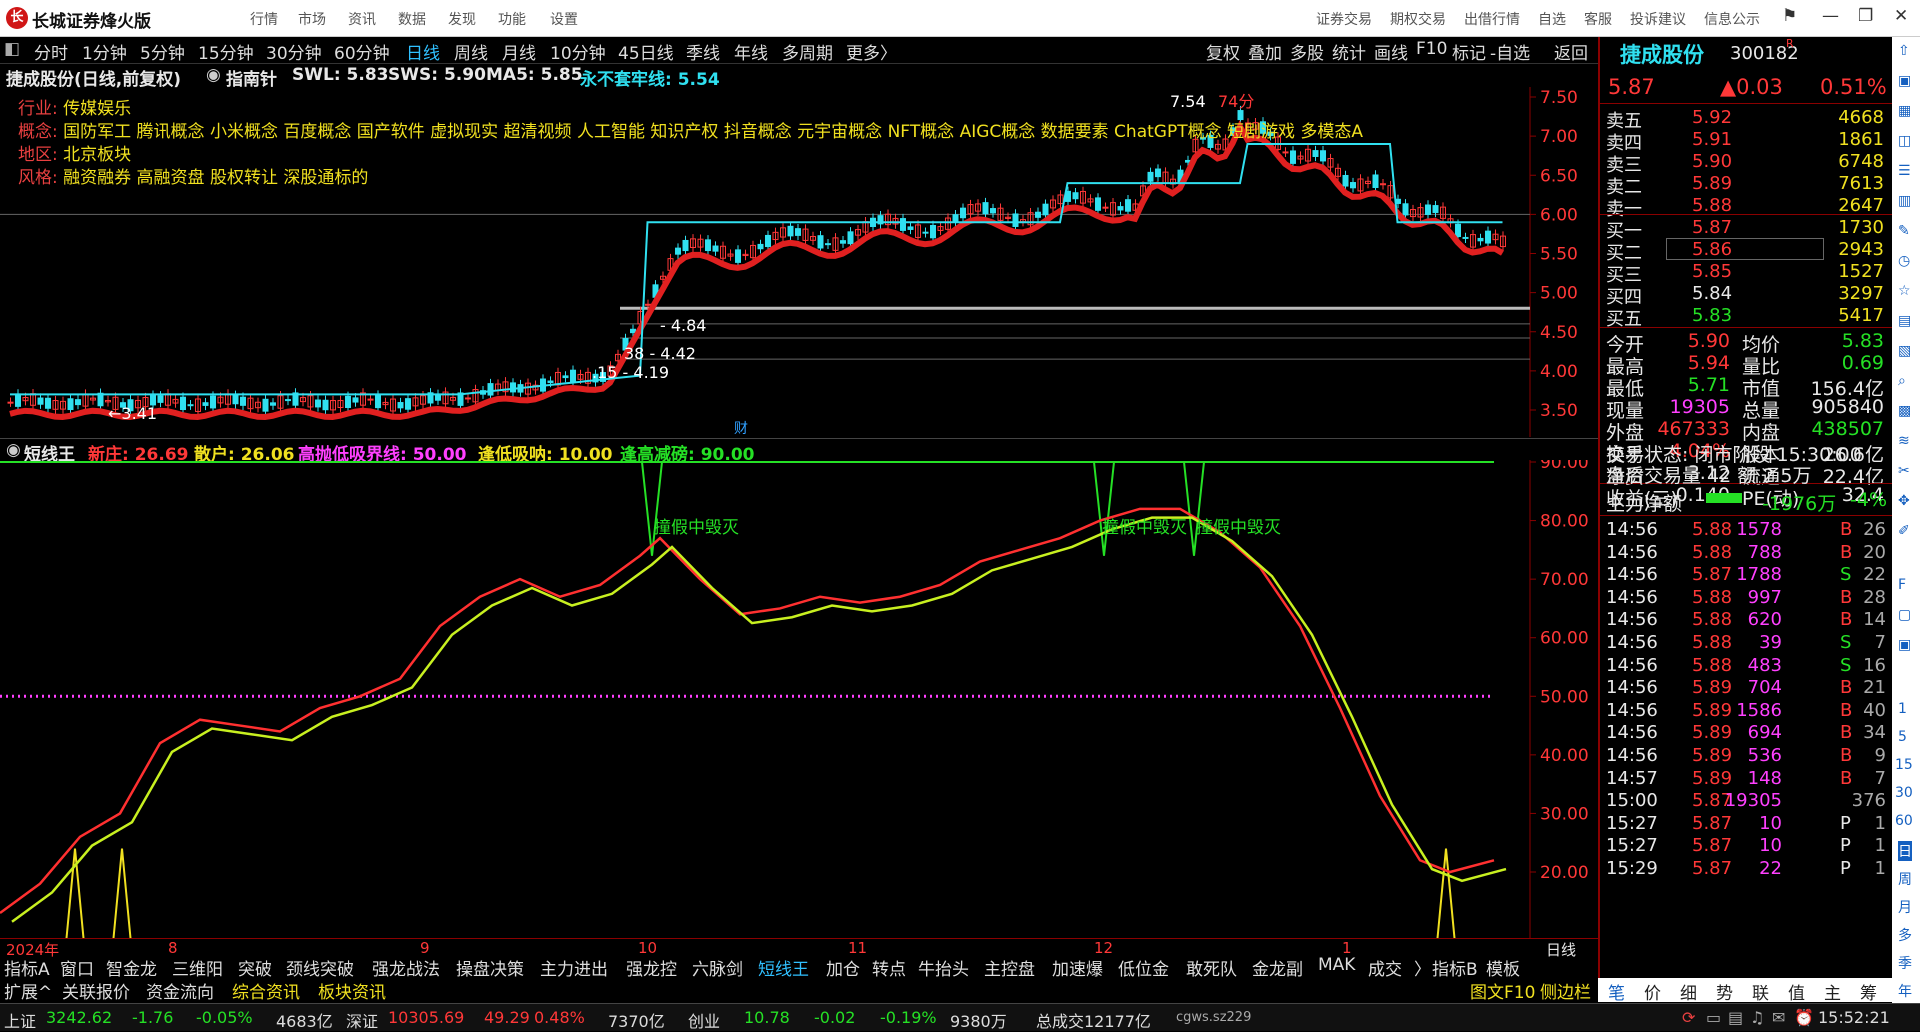 This screenshot has height=1032, width=1920. Describe the element at coordinates (1905, 879) in the screenshot. I see `side-tab-week: 周` at that location.